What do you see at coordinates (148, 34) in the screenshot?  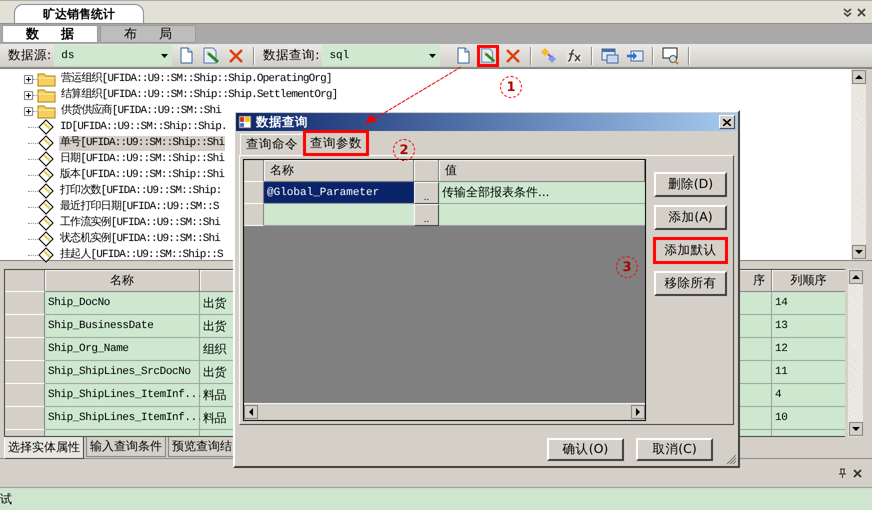 I see `view-tab: 布局` at bounding box center [148, 34].